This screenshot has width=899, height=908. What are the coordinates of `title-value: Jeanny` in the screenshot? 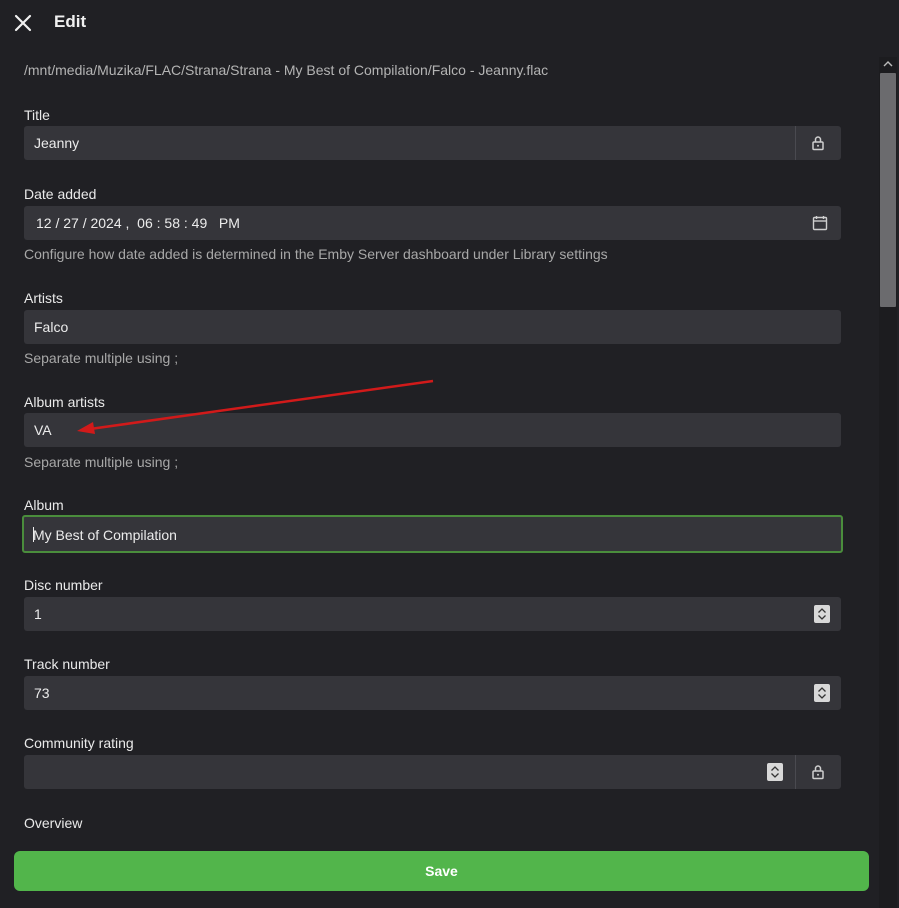 It's located at (57, 143).